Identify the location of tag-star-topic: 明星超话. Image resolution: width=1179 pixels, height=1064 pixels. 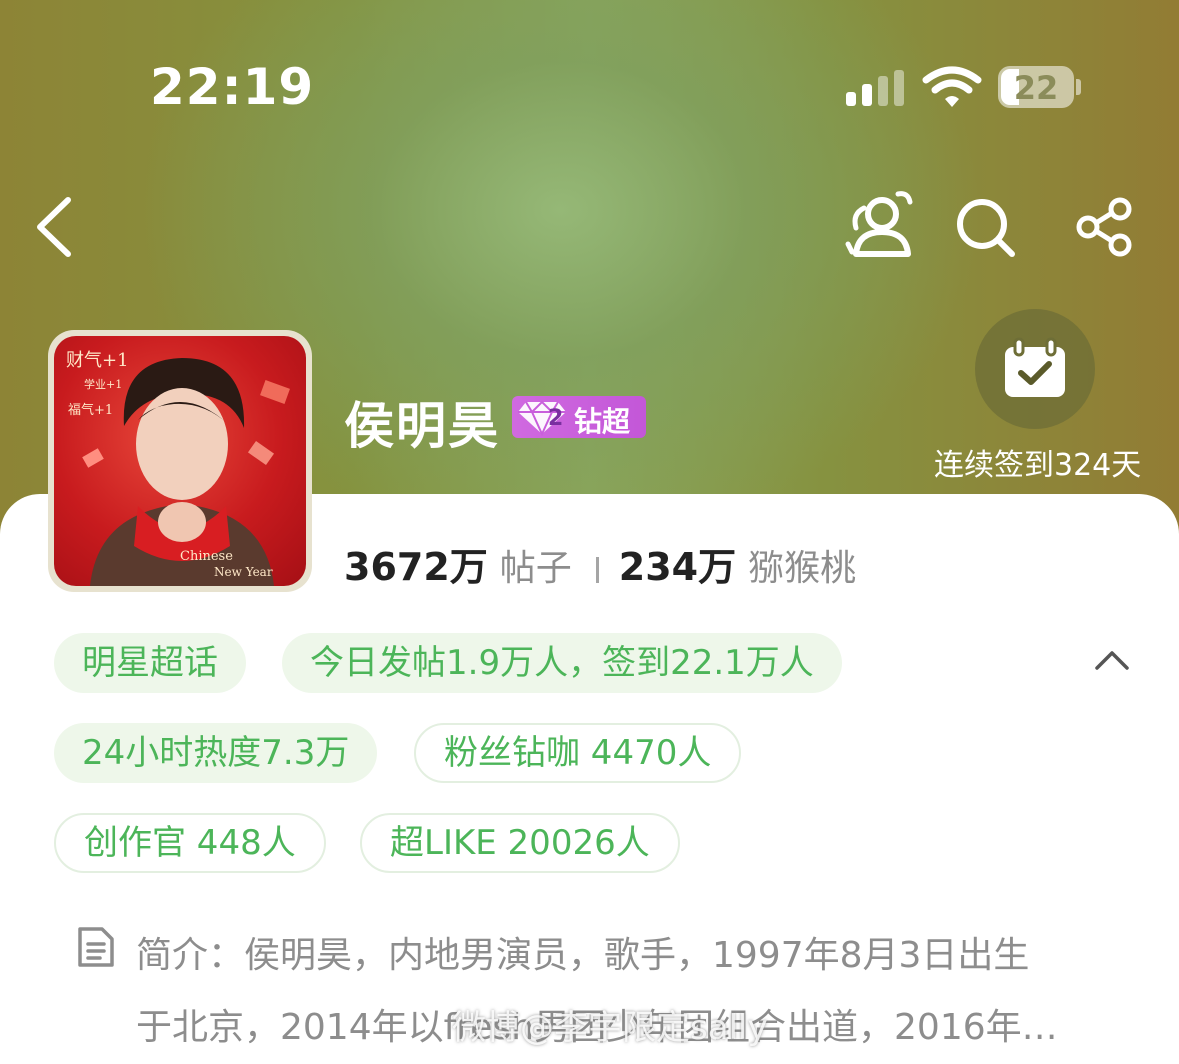
(150, 663).